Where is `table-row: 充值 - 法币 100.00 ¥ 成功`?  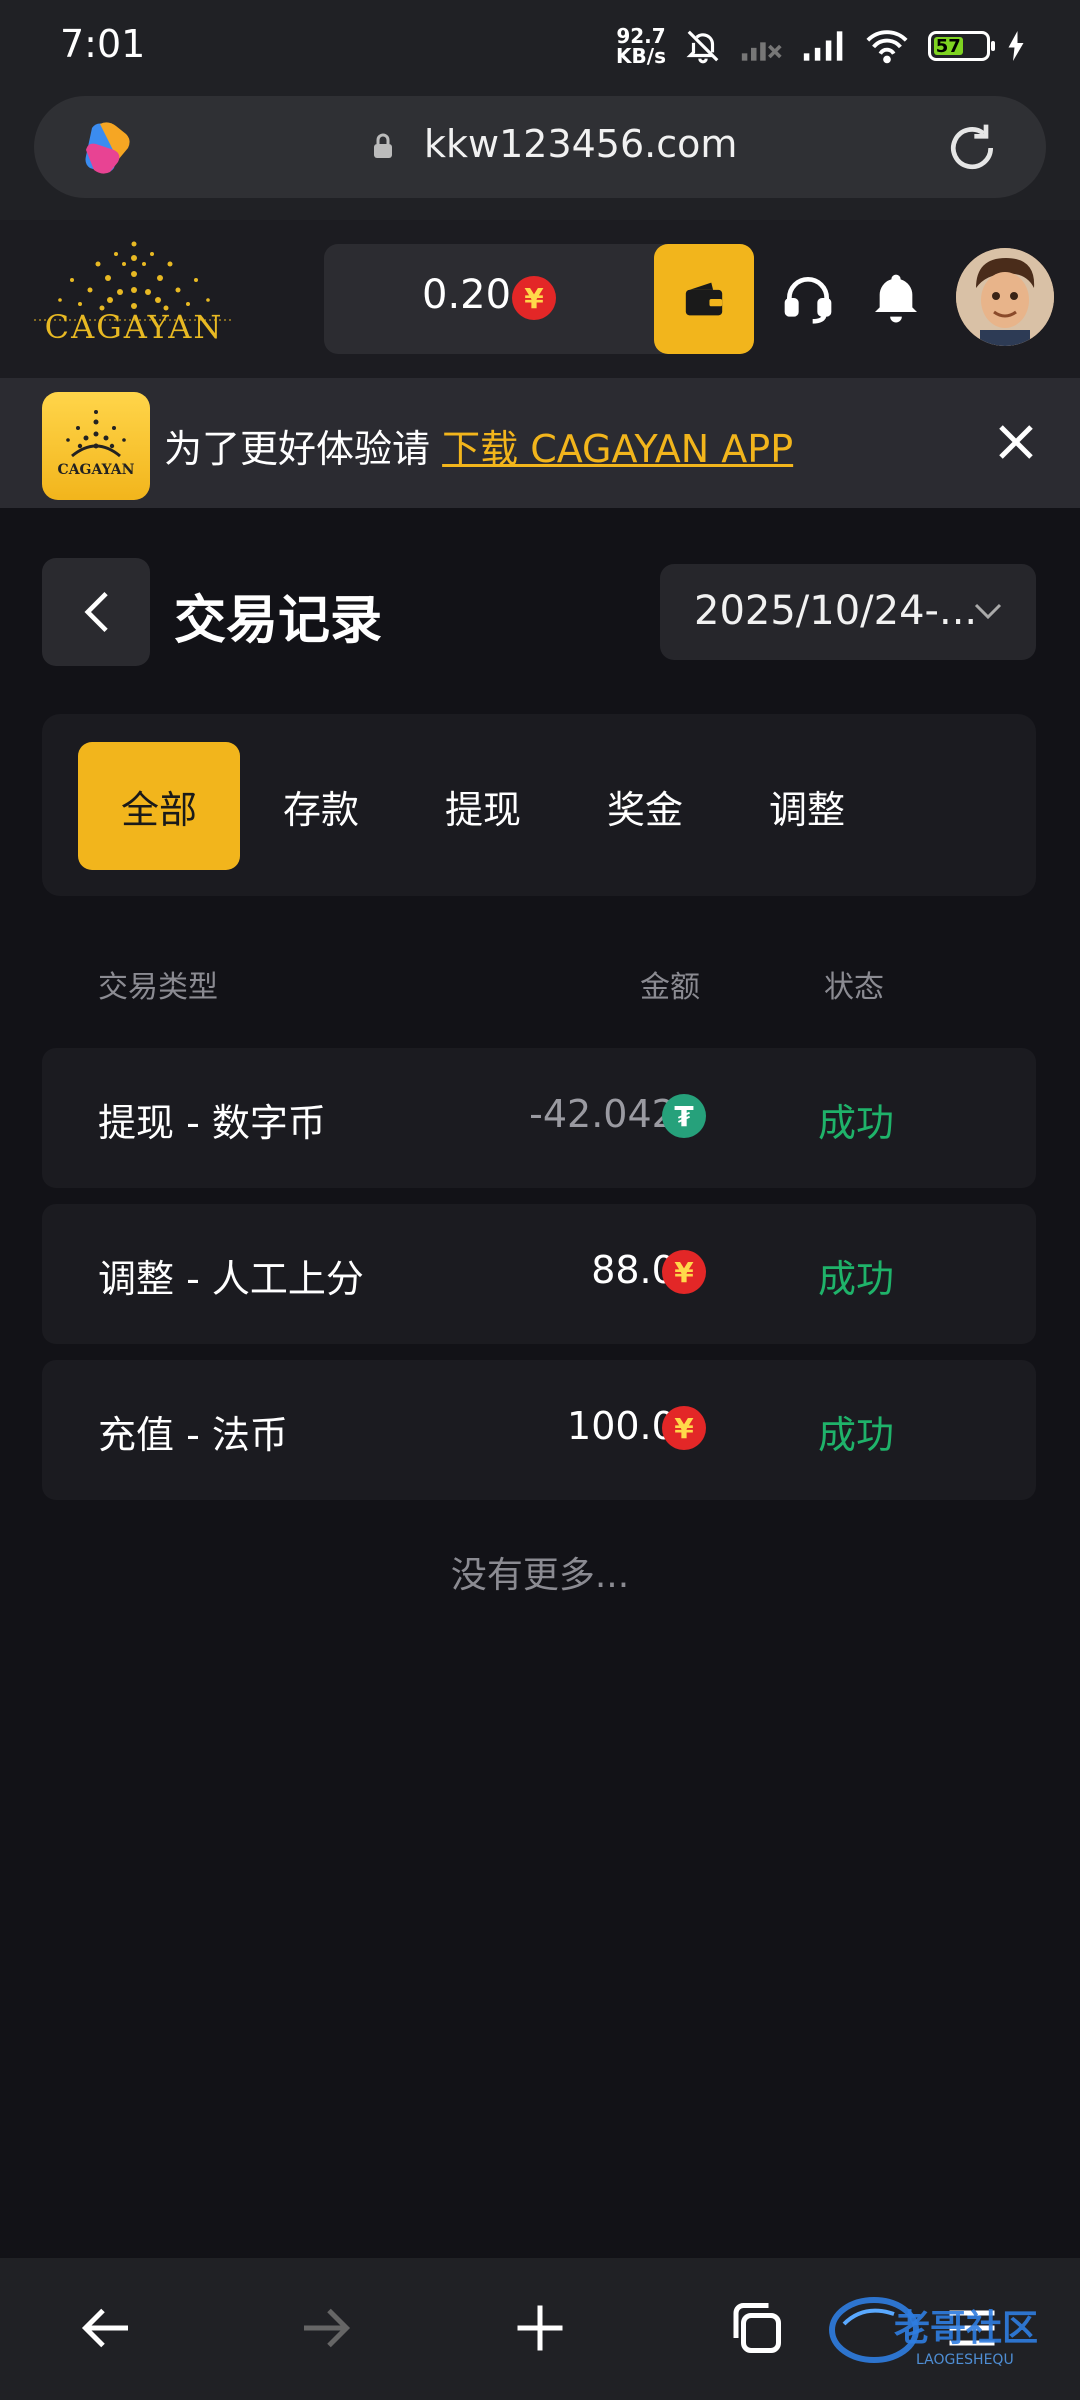
table-row: 充值 - 法币 100.00 ¥ 成功 is located at coordinates (539, 1430).